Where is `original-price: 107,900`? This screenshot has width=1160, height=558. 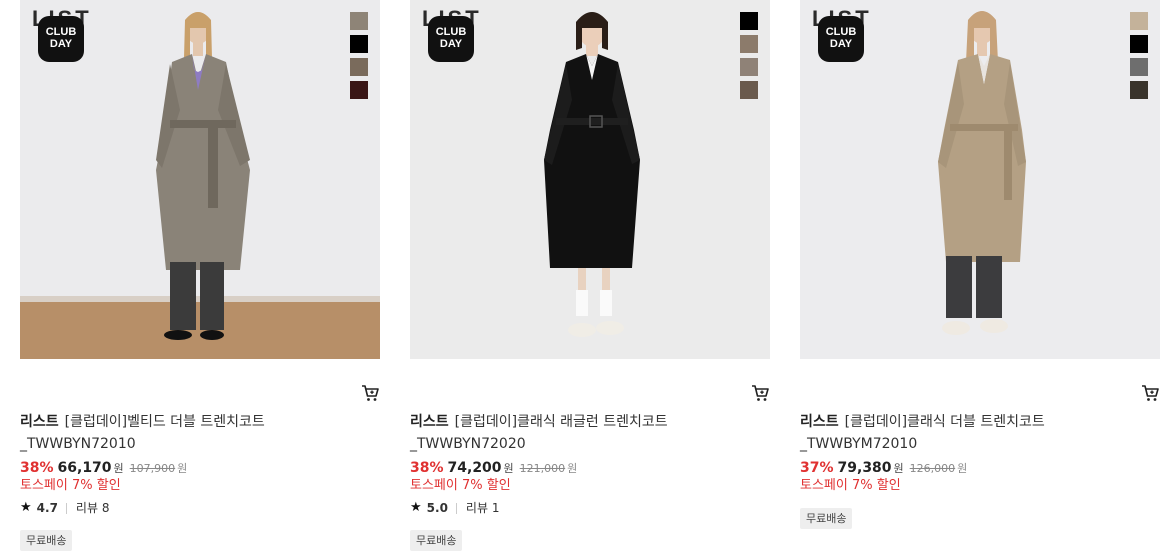
original-price: 107,900 is located at coordinates (152, 468).